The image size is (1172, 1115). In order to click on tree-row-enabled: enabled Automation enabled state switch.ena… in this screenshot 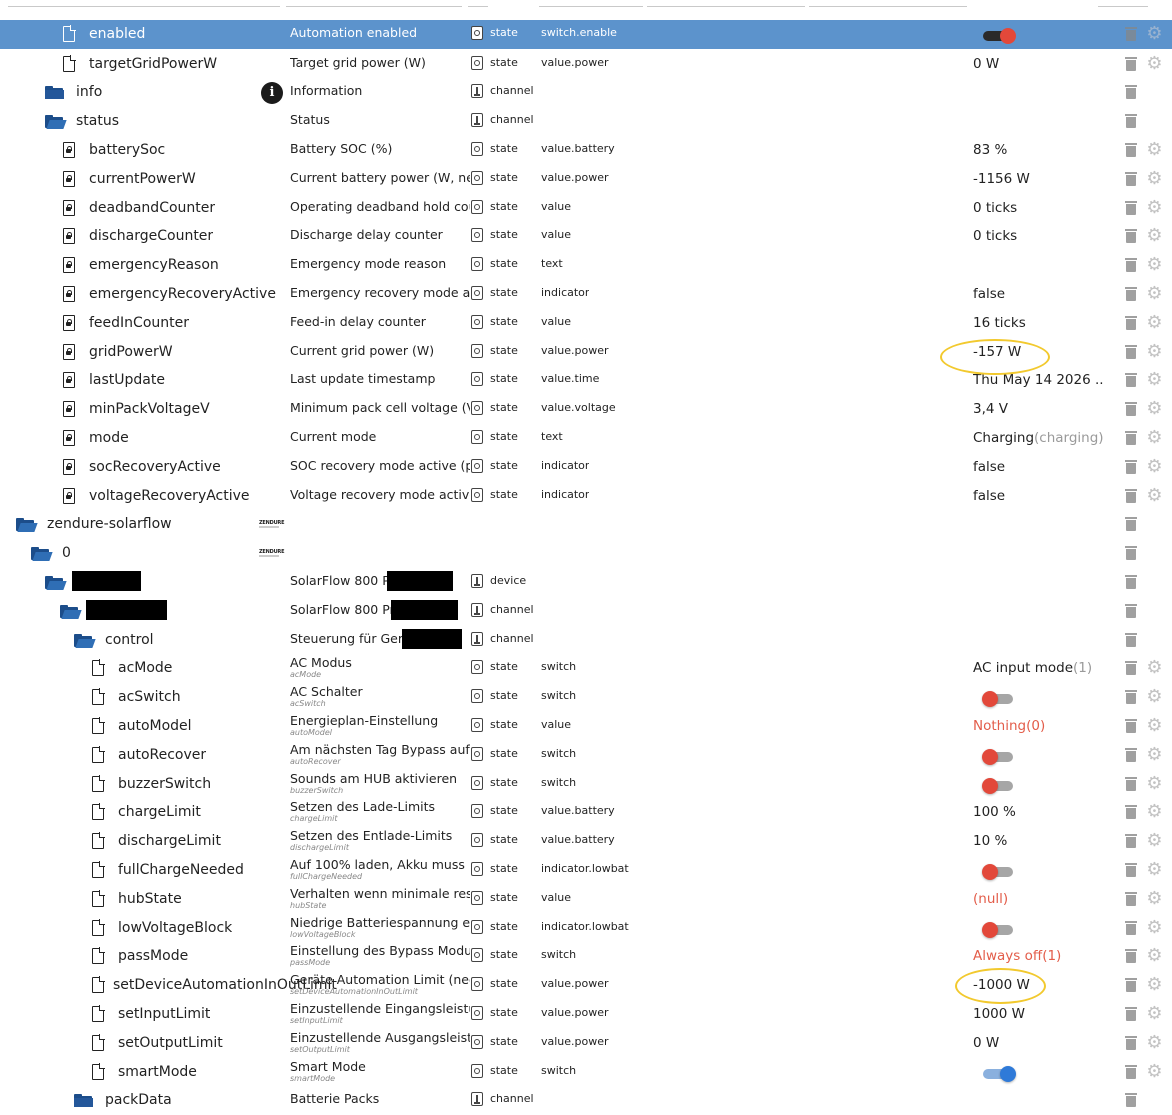, I will do `click(586, 34)`.